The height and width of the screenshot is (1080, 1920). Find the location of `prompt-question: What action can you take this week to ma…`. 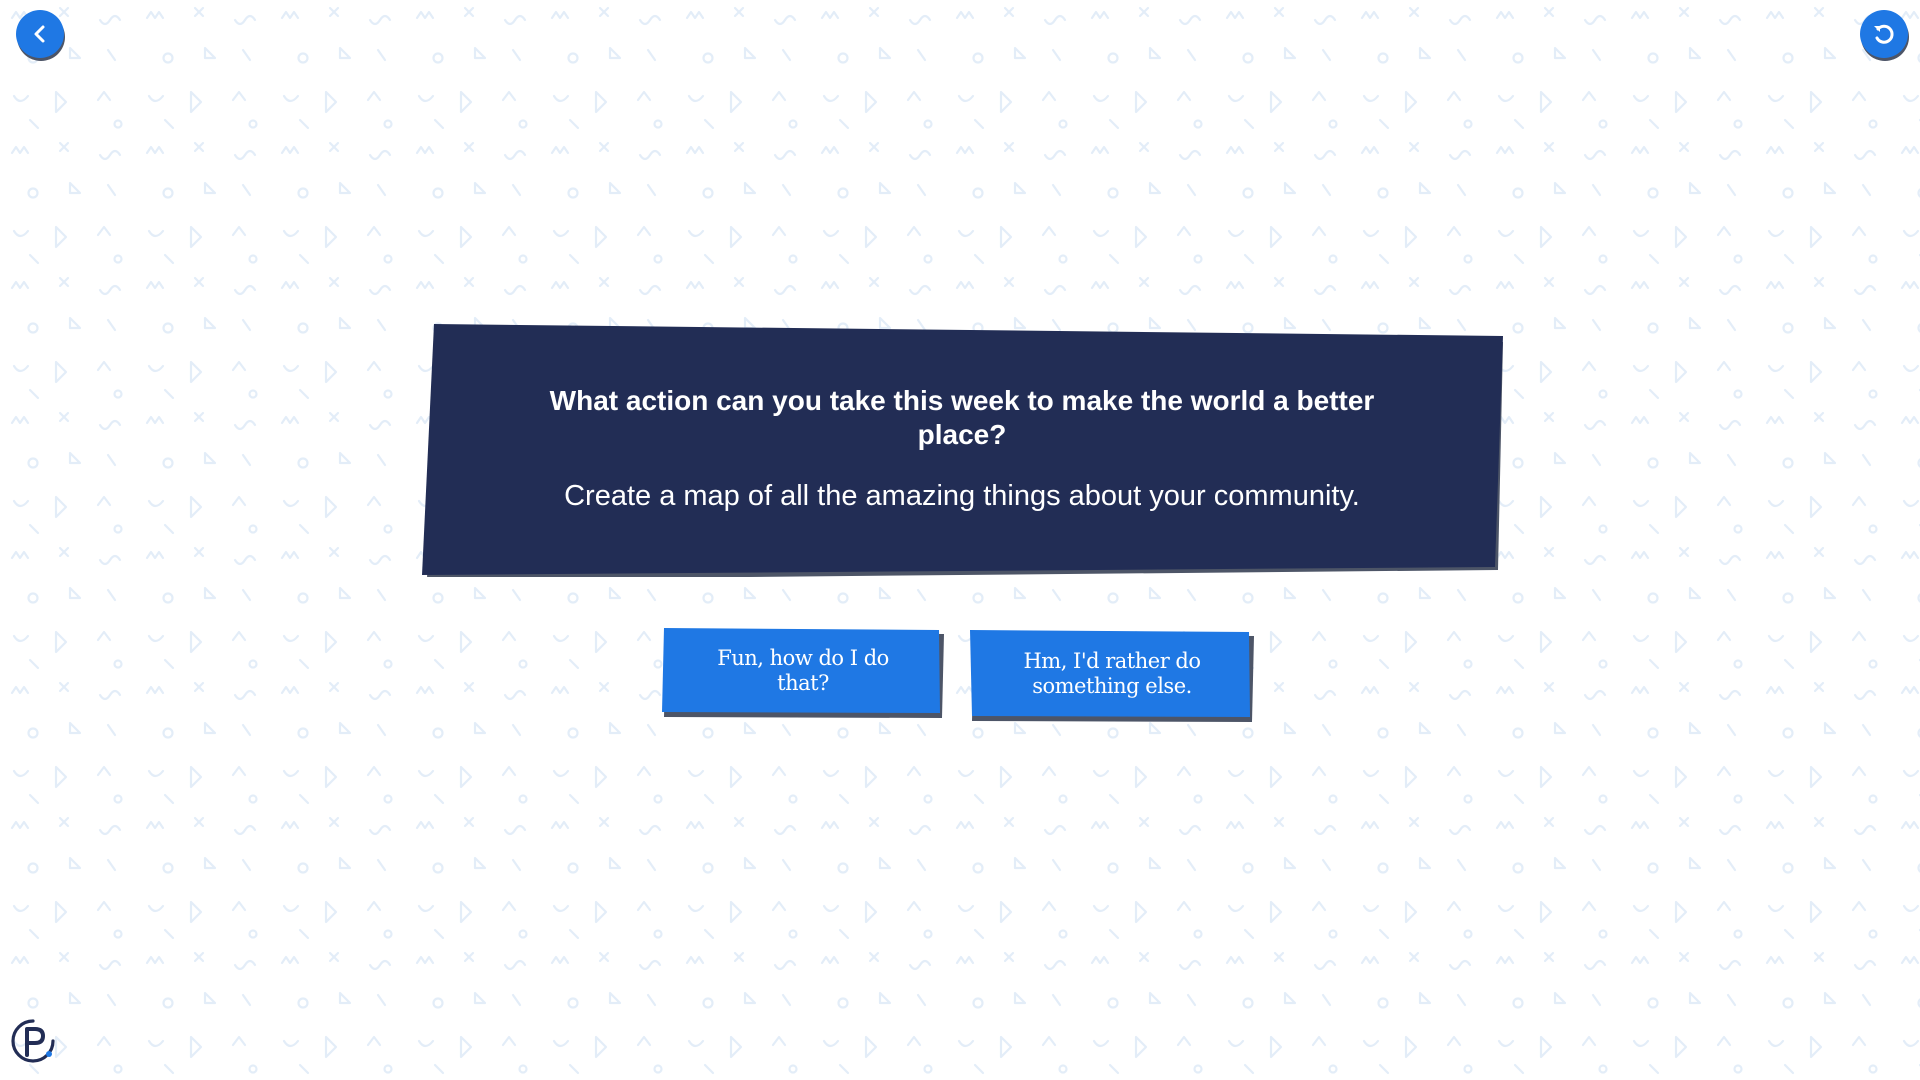

prompt-question: What action can you take this week to ma… is located at coordinates (962, 417).